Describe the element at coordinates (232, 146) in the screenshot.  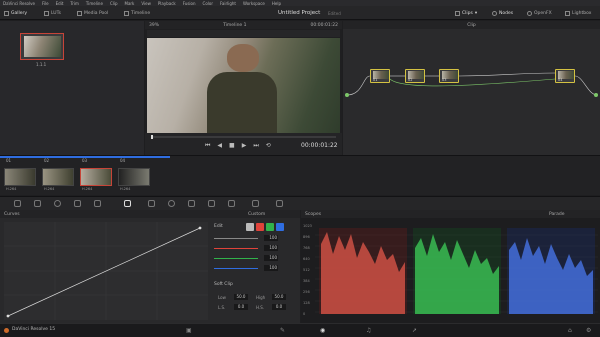
I see `stop-icon: ■` at that location.